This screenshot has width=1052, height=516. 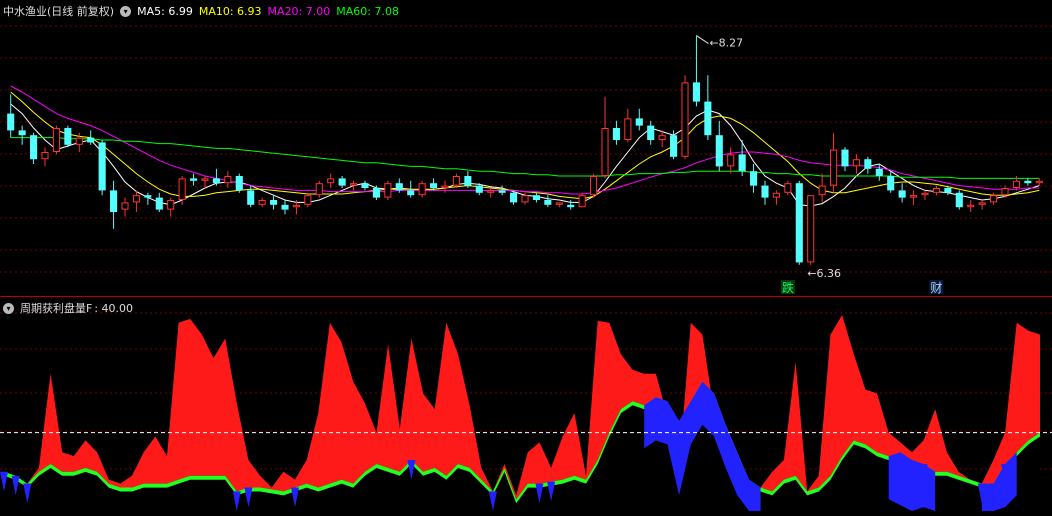 What do you see at coordinates (367, 11) in the screenshot?
I see `ma60-label: MA60: 7.08` at bounding box center [367, 11].